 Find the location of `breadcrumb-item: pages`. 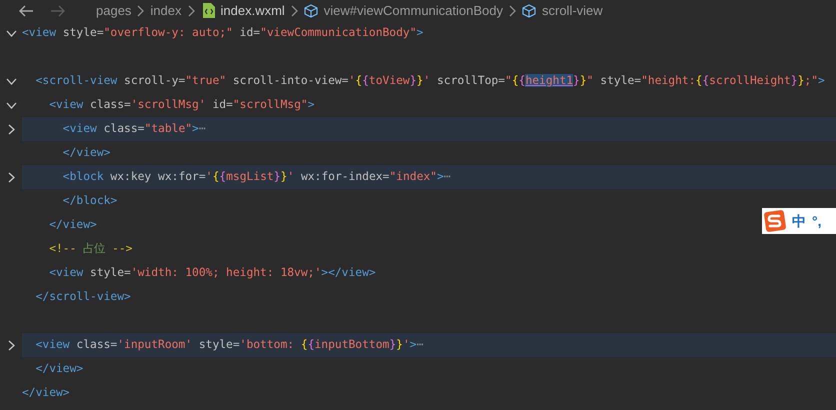

breadcrumb-item: pages is located at coordinates (114, 10).